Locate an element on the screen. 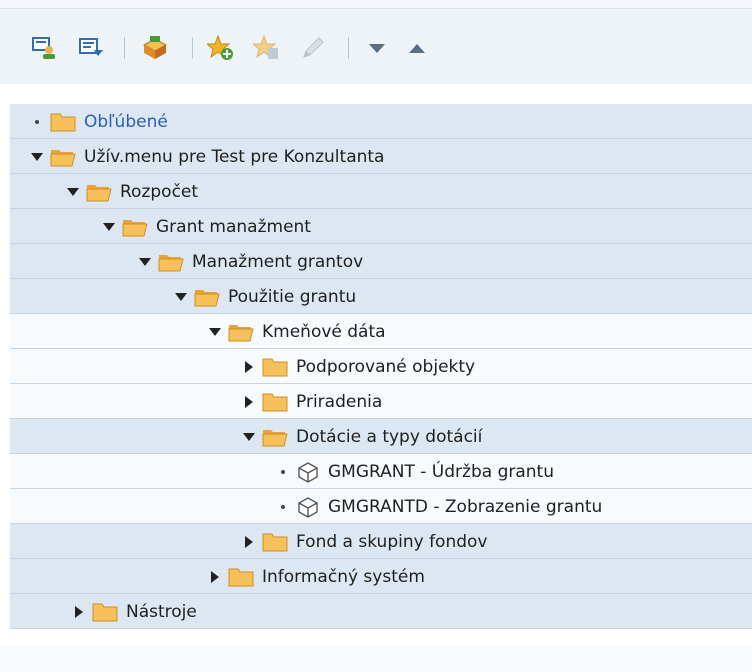  move-up-button is located at coordinates (417, 48).